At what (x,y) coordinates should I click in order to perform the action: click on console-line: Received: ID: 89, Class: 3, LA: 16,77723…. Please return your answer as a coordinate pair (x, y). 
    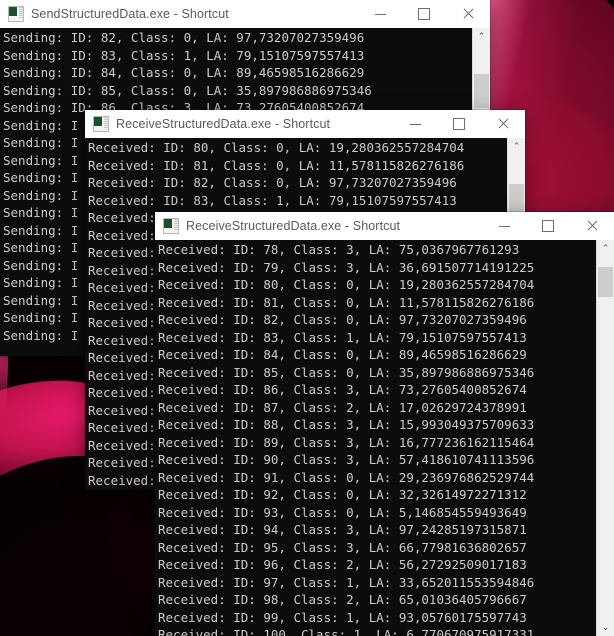
    Looking at the image, I should click on (346, 442).